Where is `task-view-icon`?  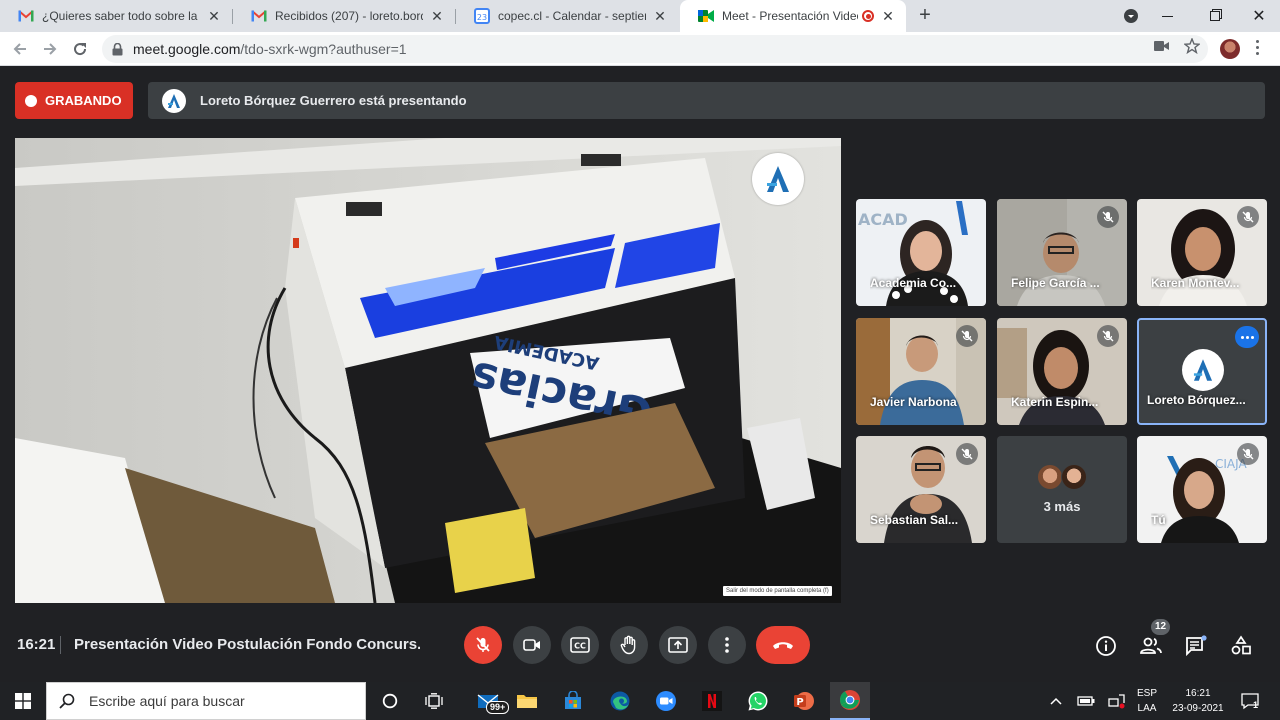
task-view-icon is located at coordinates (434, 701).